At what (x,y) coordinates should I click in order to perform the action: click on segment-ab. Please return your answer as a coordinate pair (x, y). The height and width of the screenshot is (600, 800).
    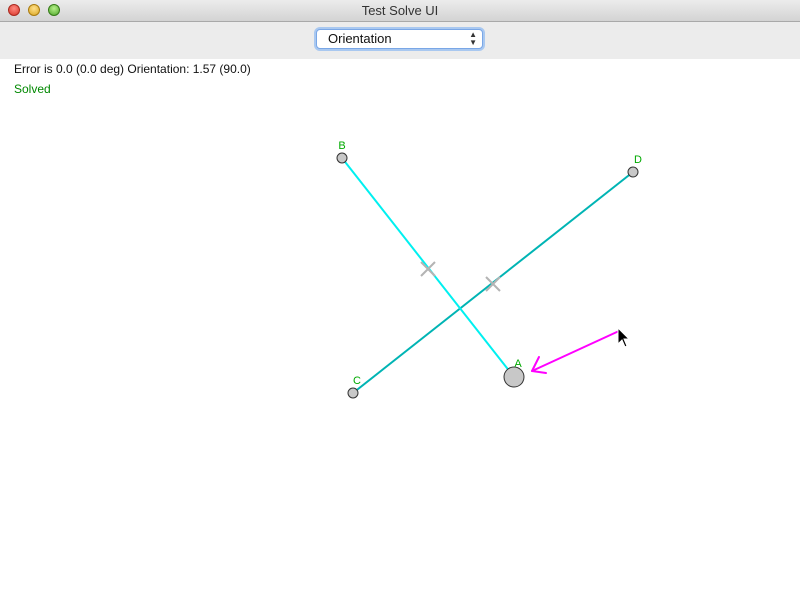
    Looking at the image, I should click on (428, 267).